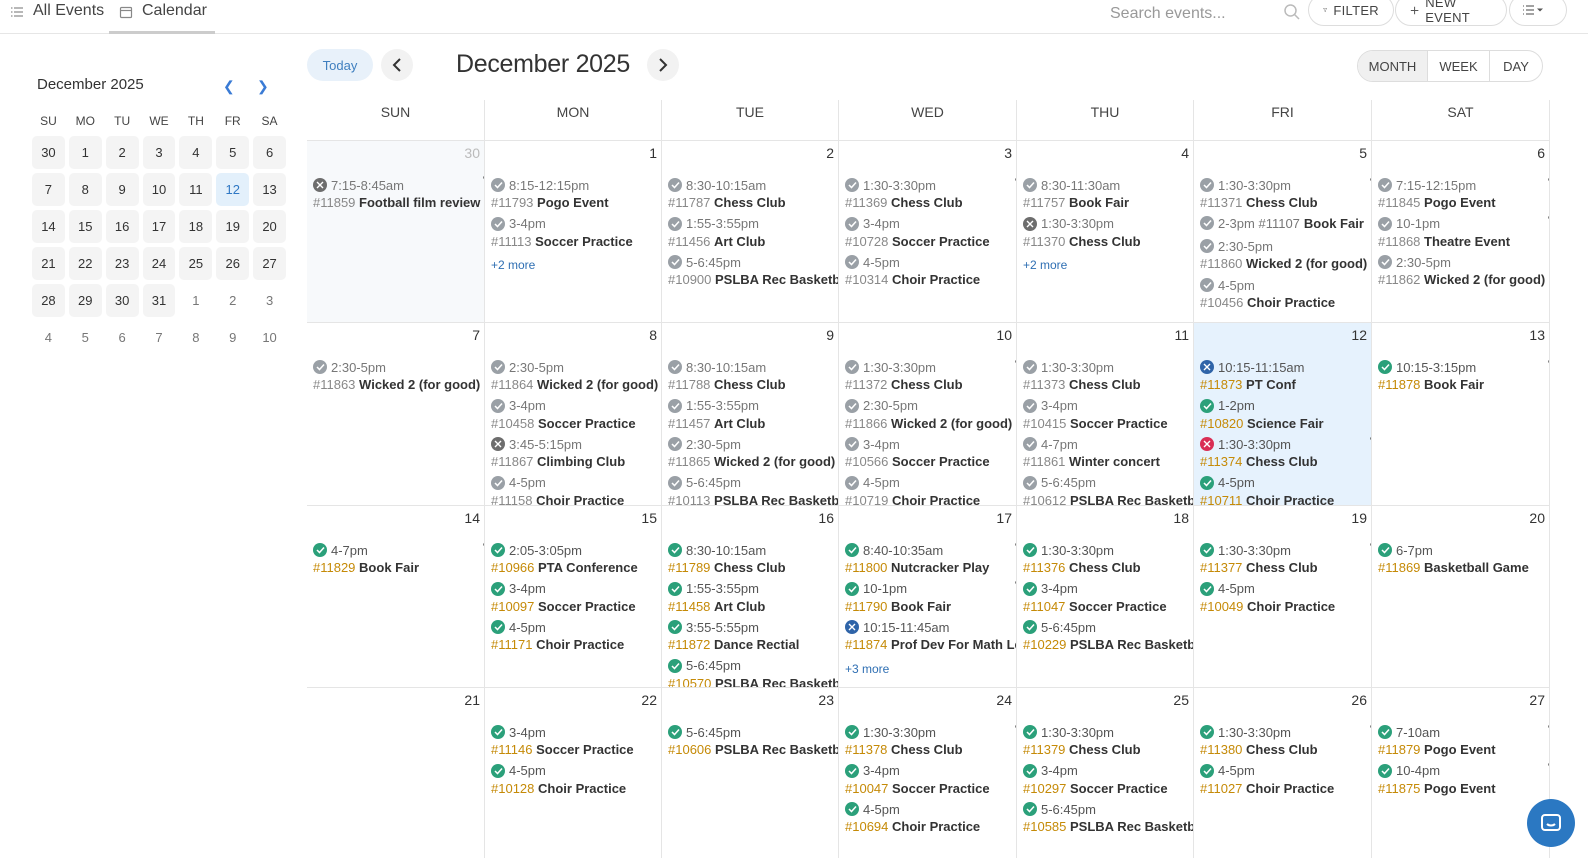 The height and width of the screenshot is (858, 1588). I want to click on calendar-event: 6-7pm #11869 Basketball Game, so click(1463, 560).